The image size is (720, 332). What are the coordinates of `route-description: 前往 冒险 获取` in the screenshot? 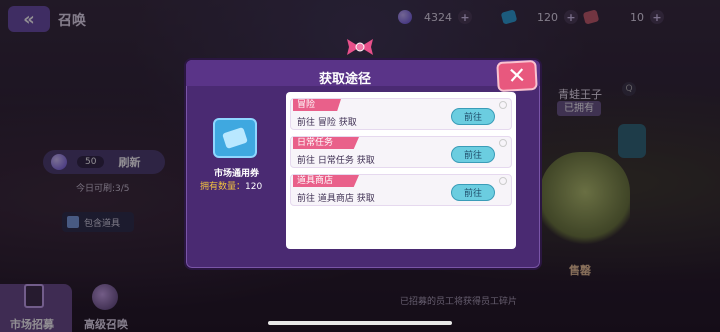 It's located at (327, 123).